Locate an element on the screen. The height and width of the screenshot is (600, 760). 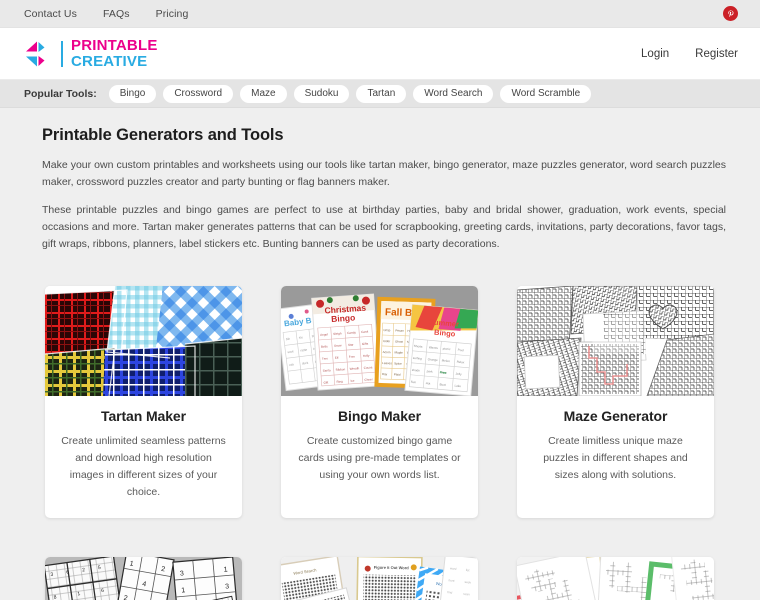
svg-text: Boat is located at coordinates (442, 384).